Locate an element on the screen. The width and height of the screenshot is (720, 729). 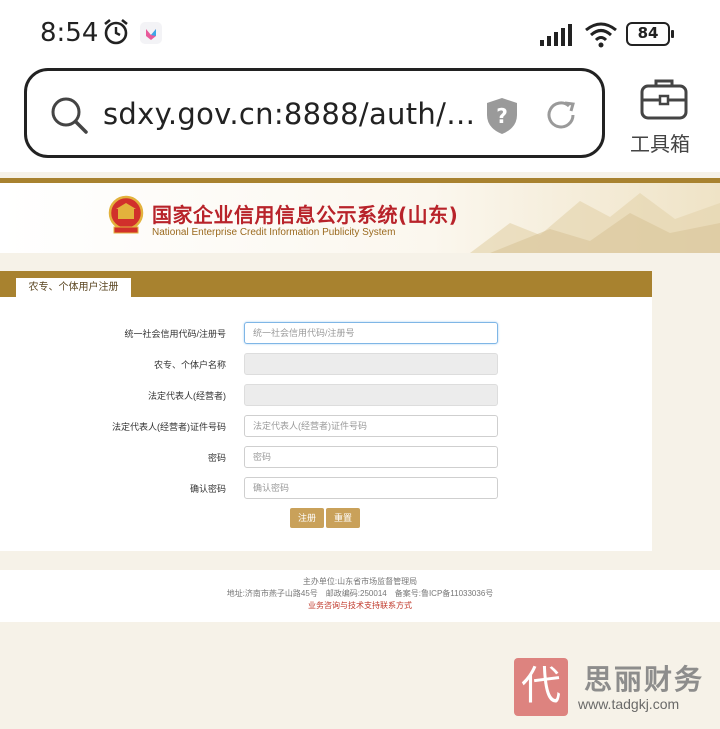
security-shield-icon: ? is located at coordinates (502, 116).